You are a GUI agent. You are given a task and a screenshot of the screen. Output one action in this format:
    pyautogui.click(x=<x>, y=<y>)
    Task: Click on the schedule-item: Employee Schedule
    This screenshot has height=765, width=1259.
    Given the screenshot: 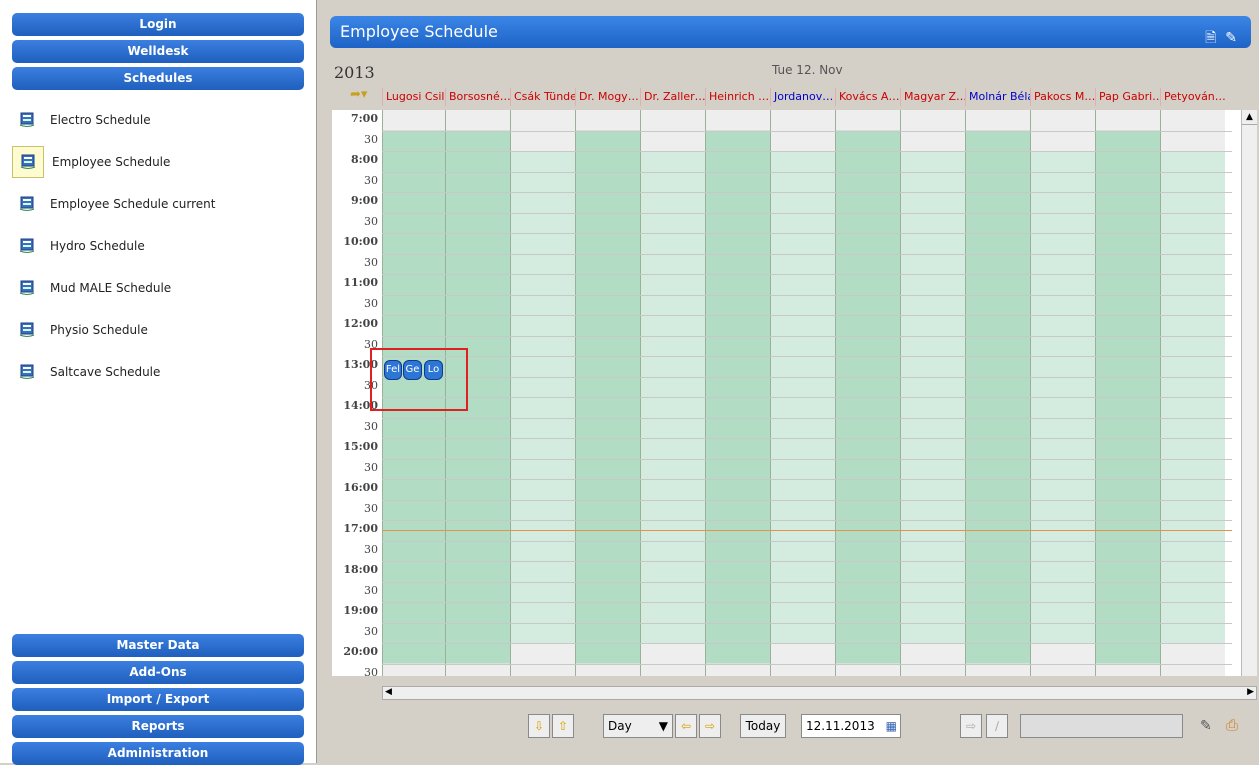 What is the action you would take?
    pyautogui.click(x=157, y=162)
    